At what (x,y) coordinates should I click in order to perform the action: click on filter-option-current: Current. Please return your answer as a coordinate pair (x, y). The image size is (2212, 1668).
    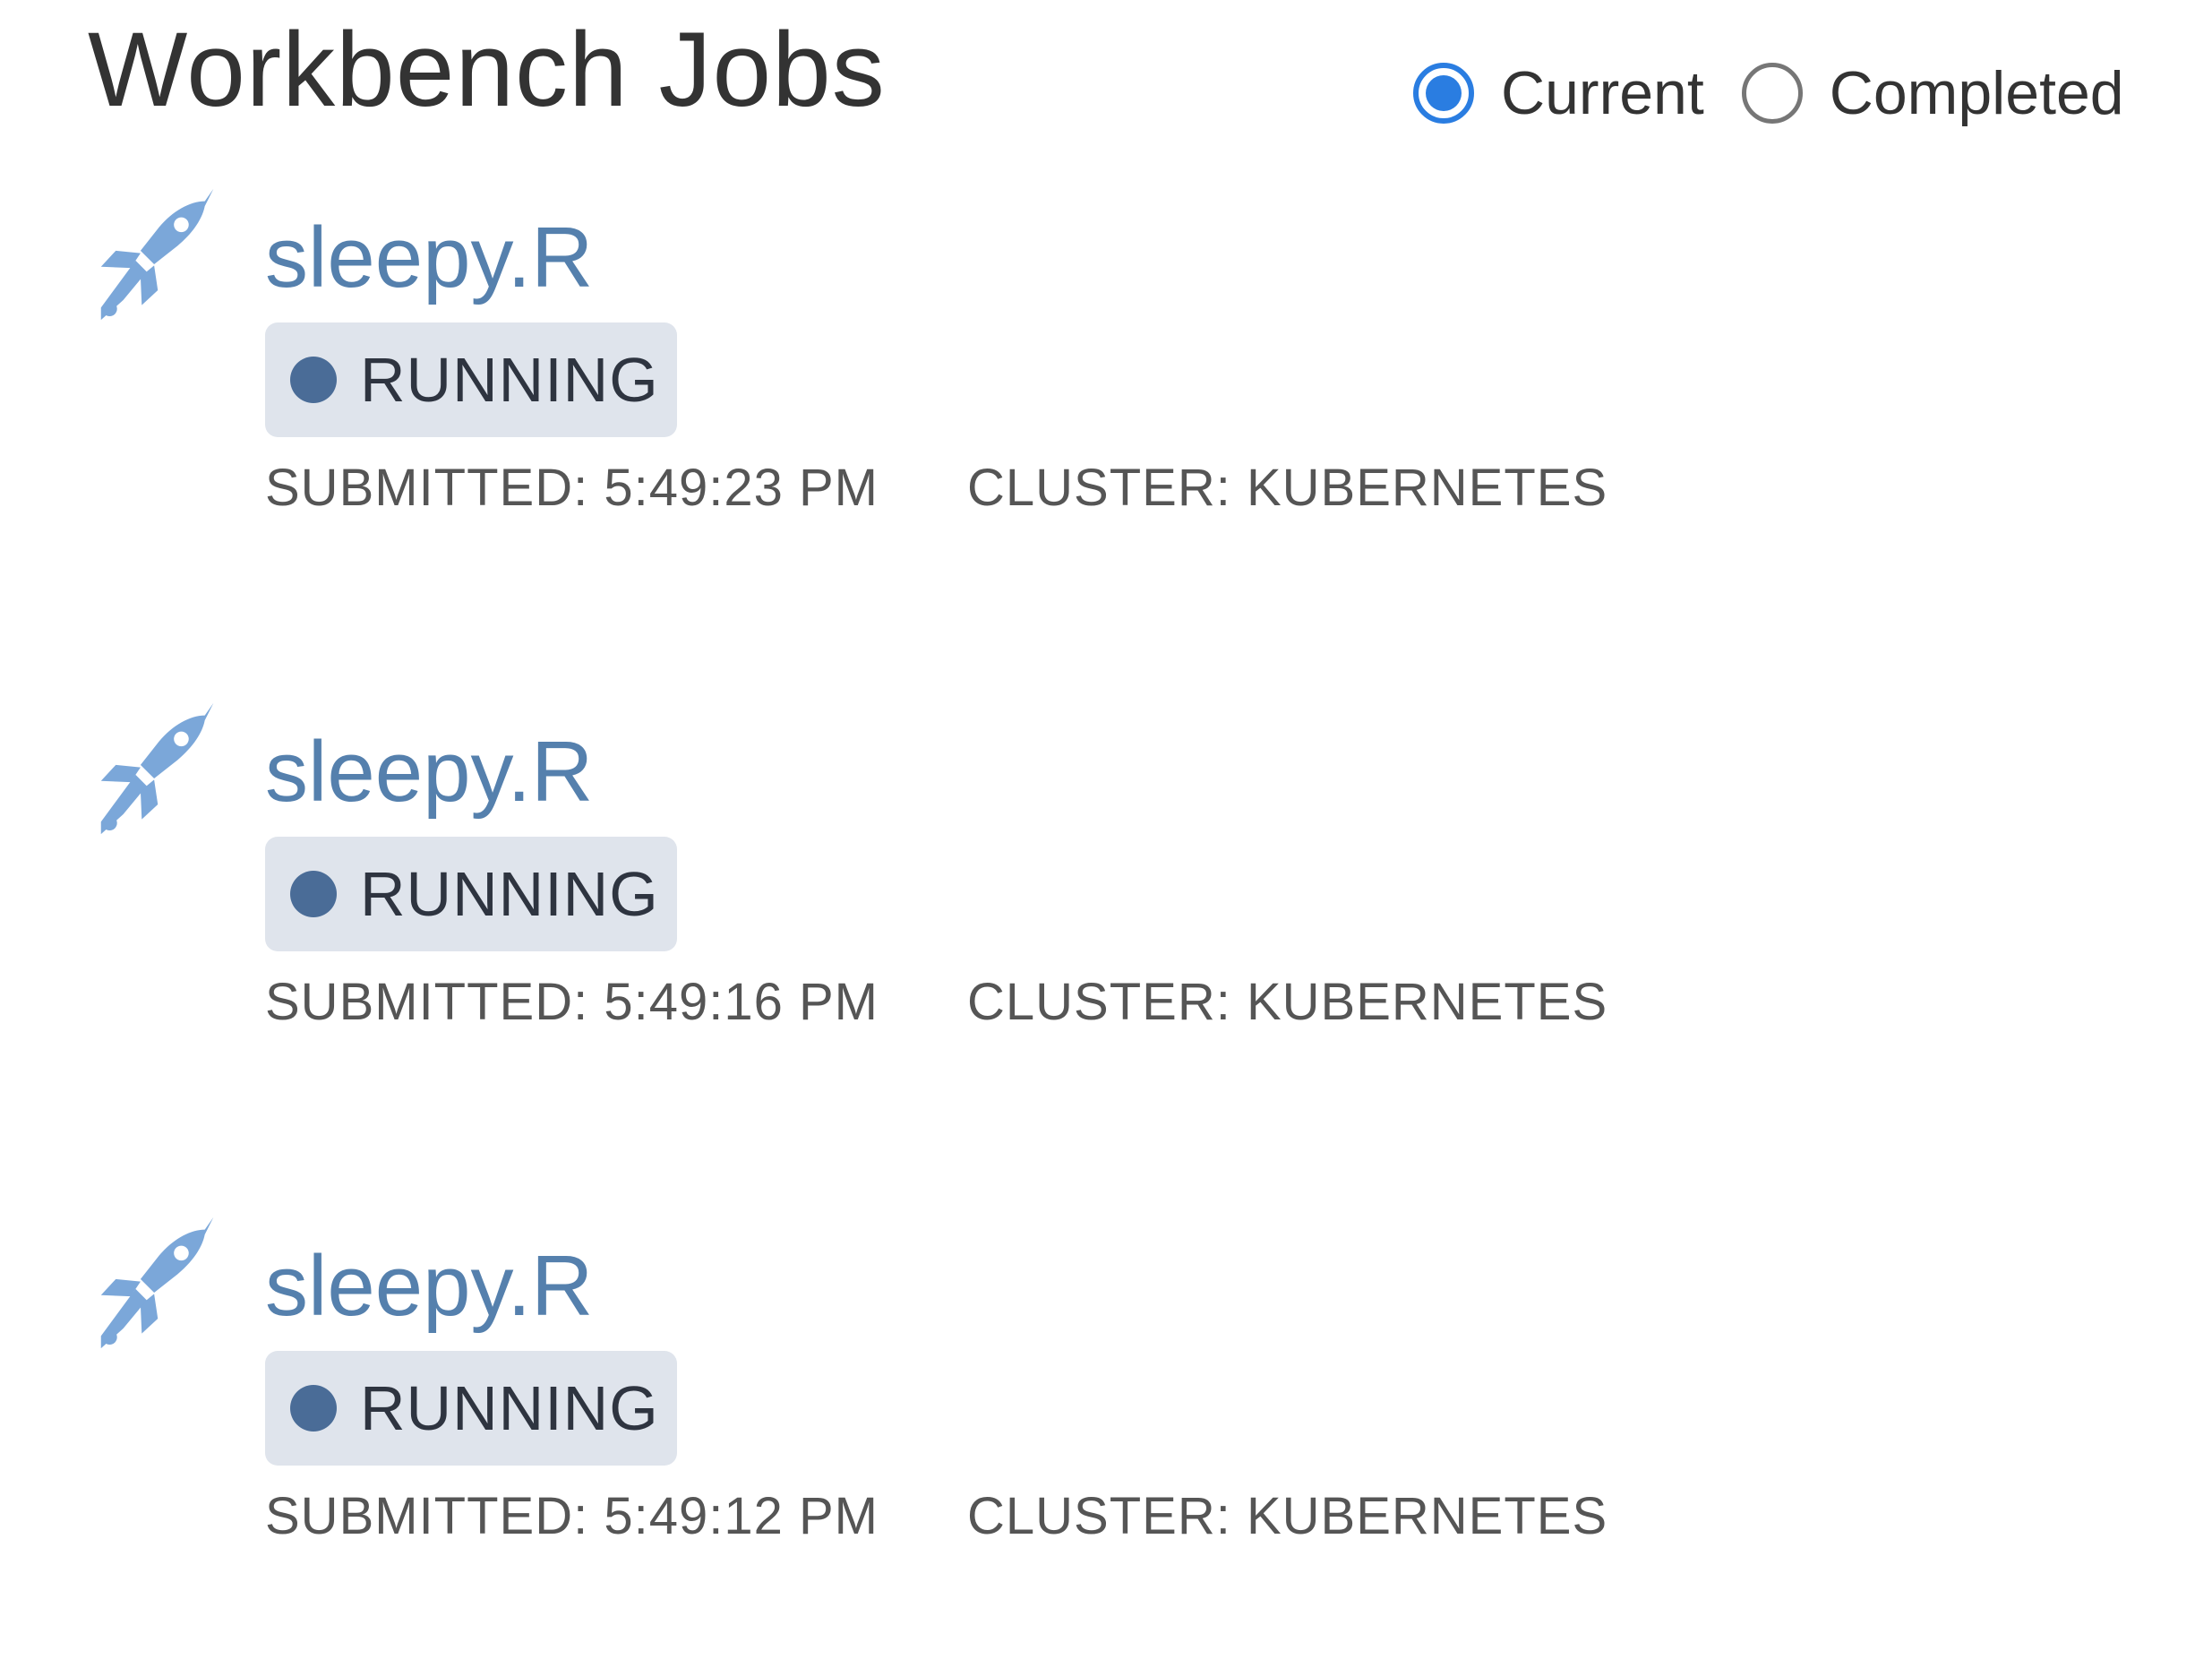
    Looking at the image, I should click on (1558, 93).